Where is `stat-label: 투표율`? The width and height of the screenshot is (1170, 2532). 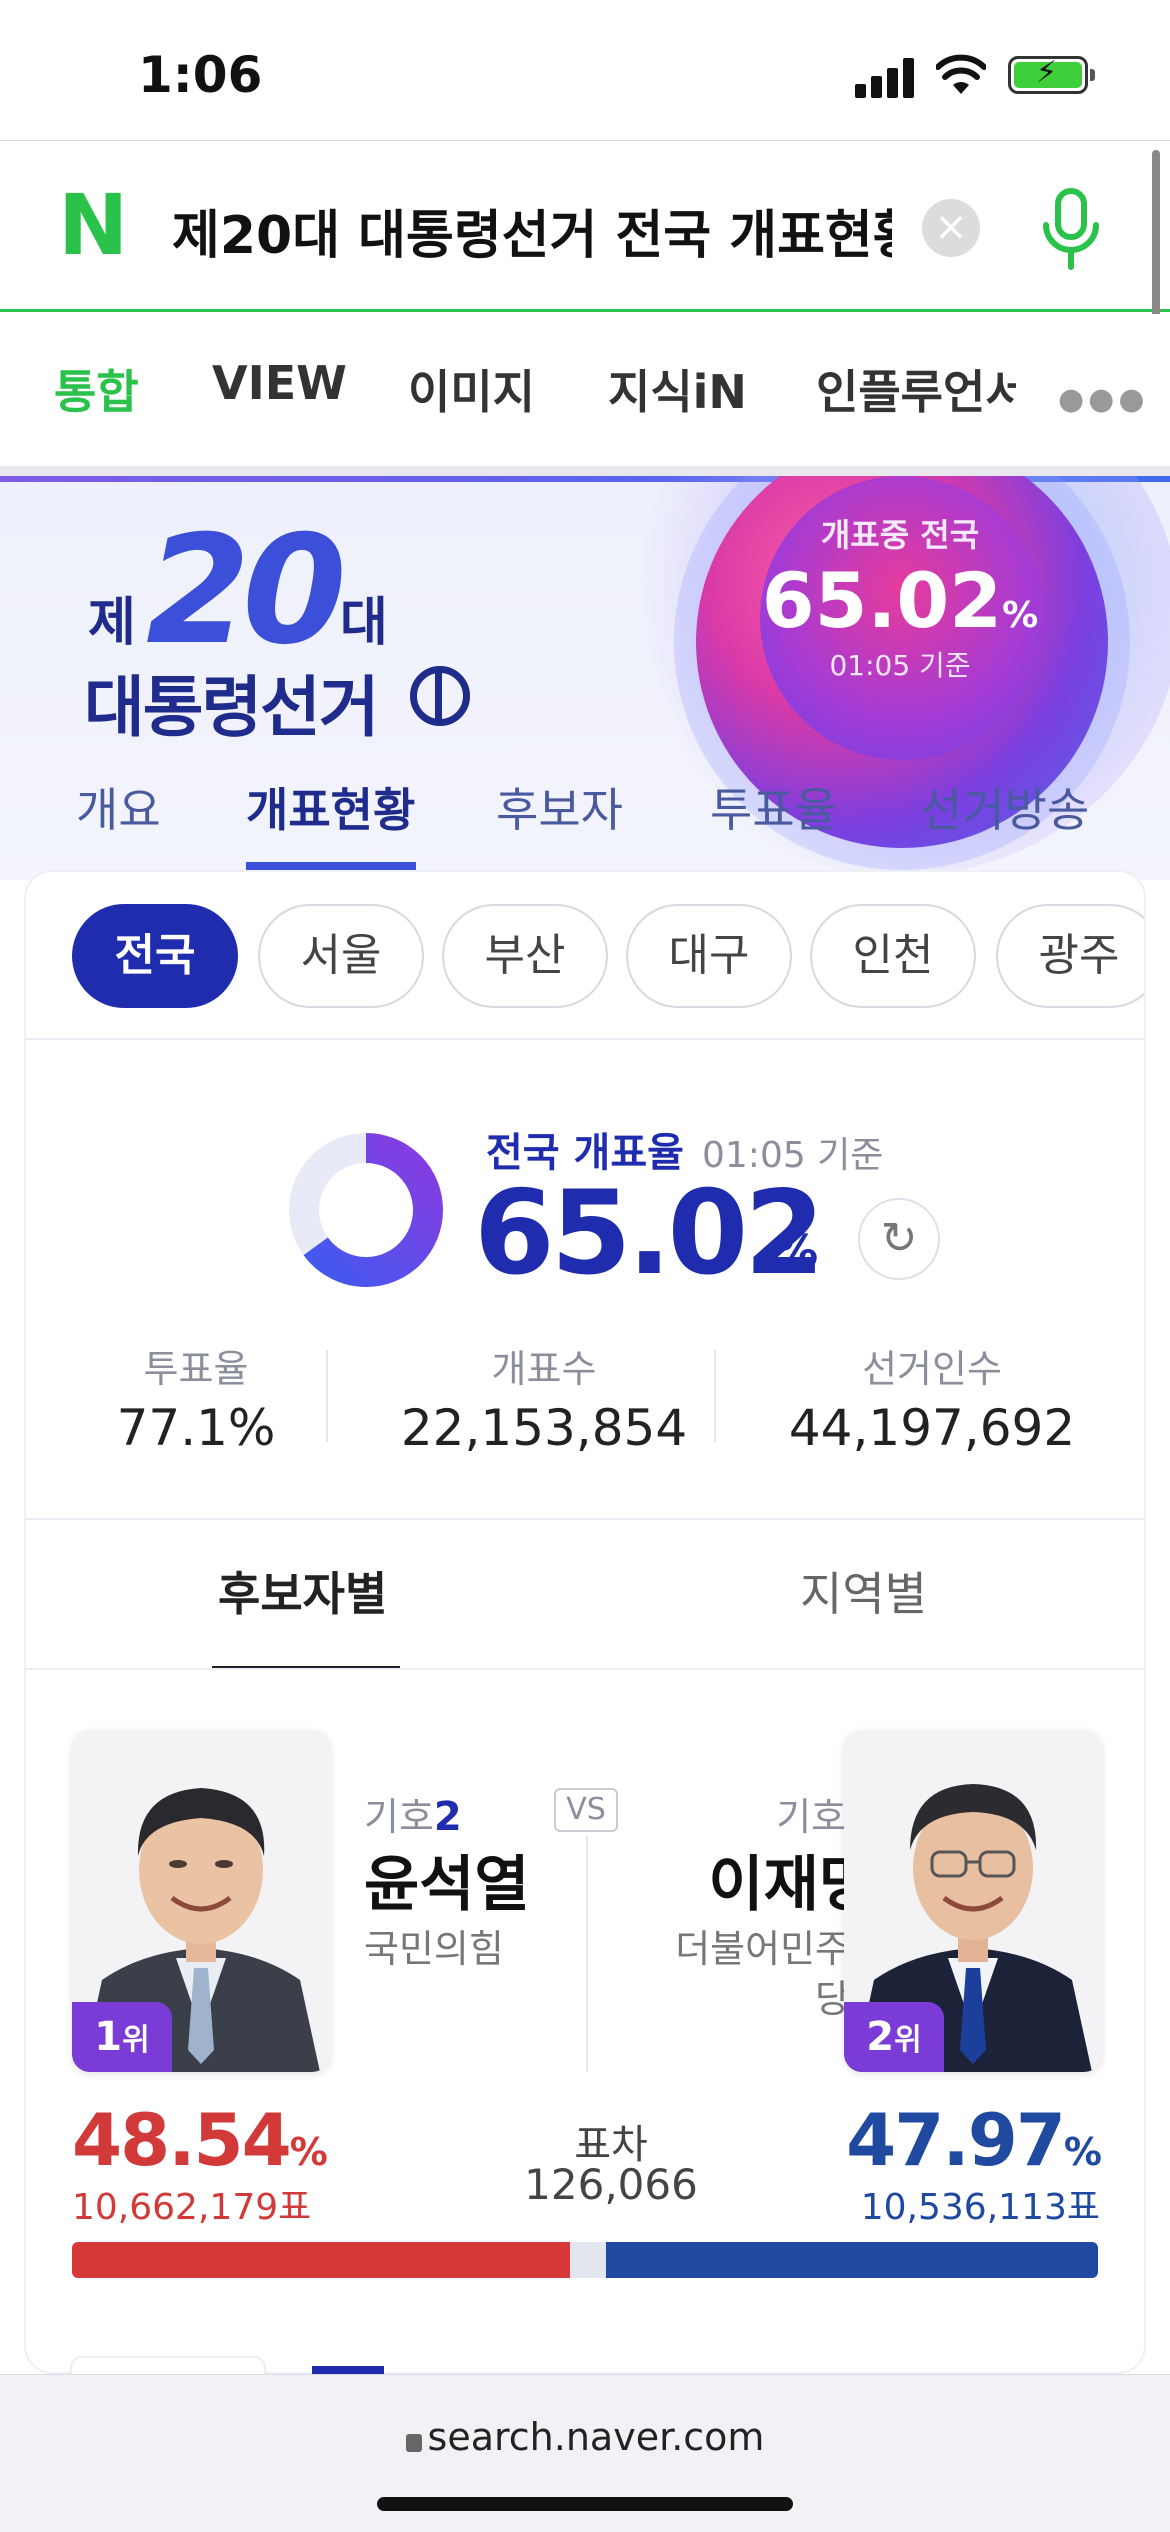 stat-label: 투표율 is located at coordinates (196, 1369).